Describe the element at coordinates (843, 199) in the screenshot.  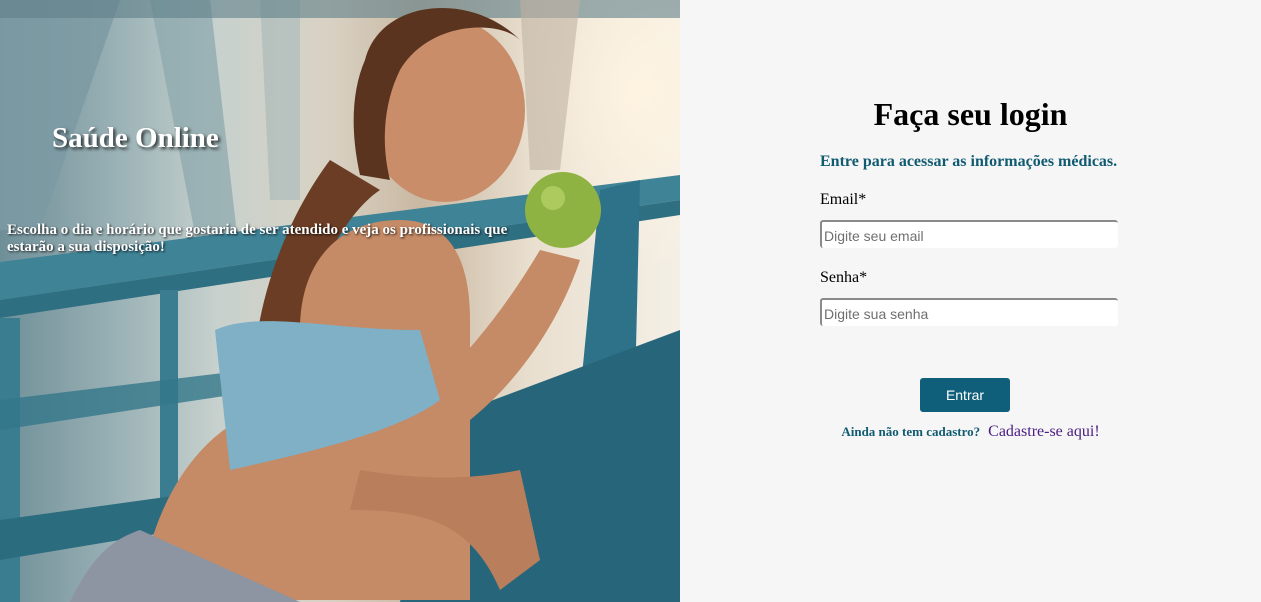
I see `email-label: Email*` at that location.